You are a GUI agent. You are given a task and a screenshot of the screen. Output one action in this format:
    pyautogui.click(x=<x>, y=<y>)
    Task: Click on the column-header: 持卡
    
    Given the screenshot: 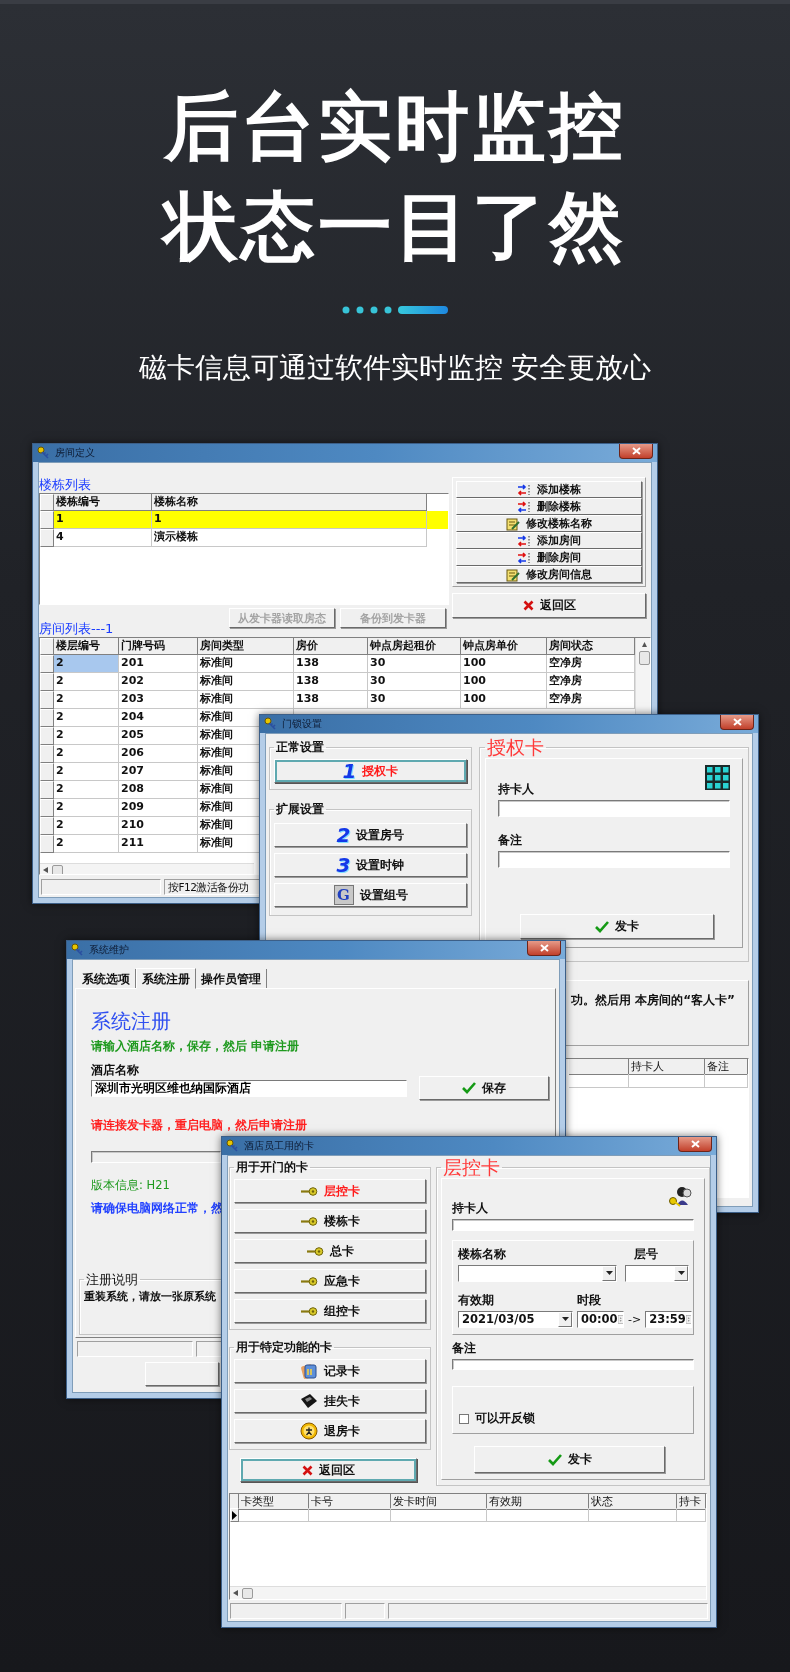 What is the action you would take?
    pyautogui.click(x=691, y=1502)
    